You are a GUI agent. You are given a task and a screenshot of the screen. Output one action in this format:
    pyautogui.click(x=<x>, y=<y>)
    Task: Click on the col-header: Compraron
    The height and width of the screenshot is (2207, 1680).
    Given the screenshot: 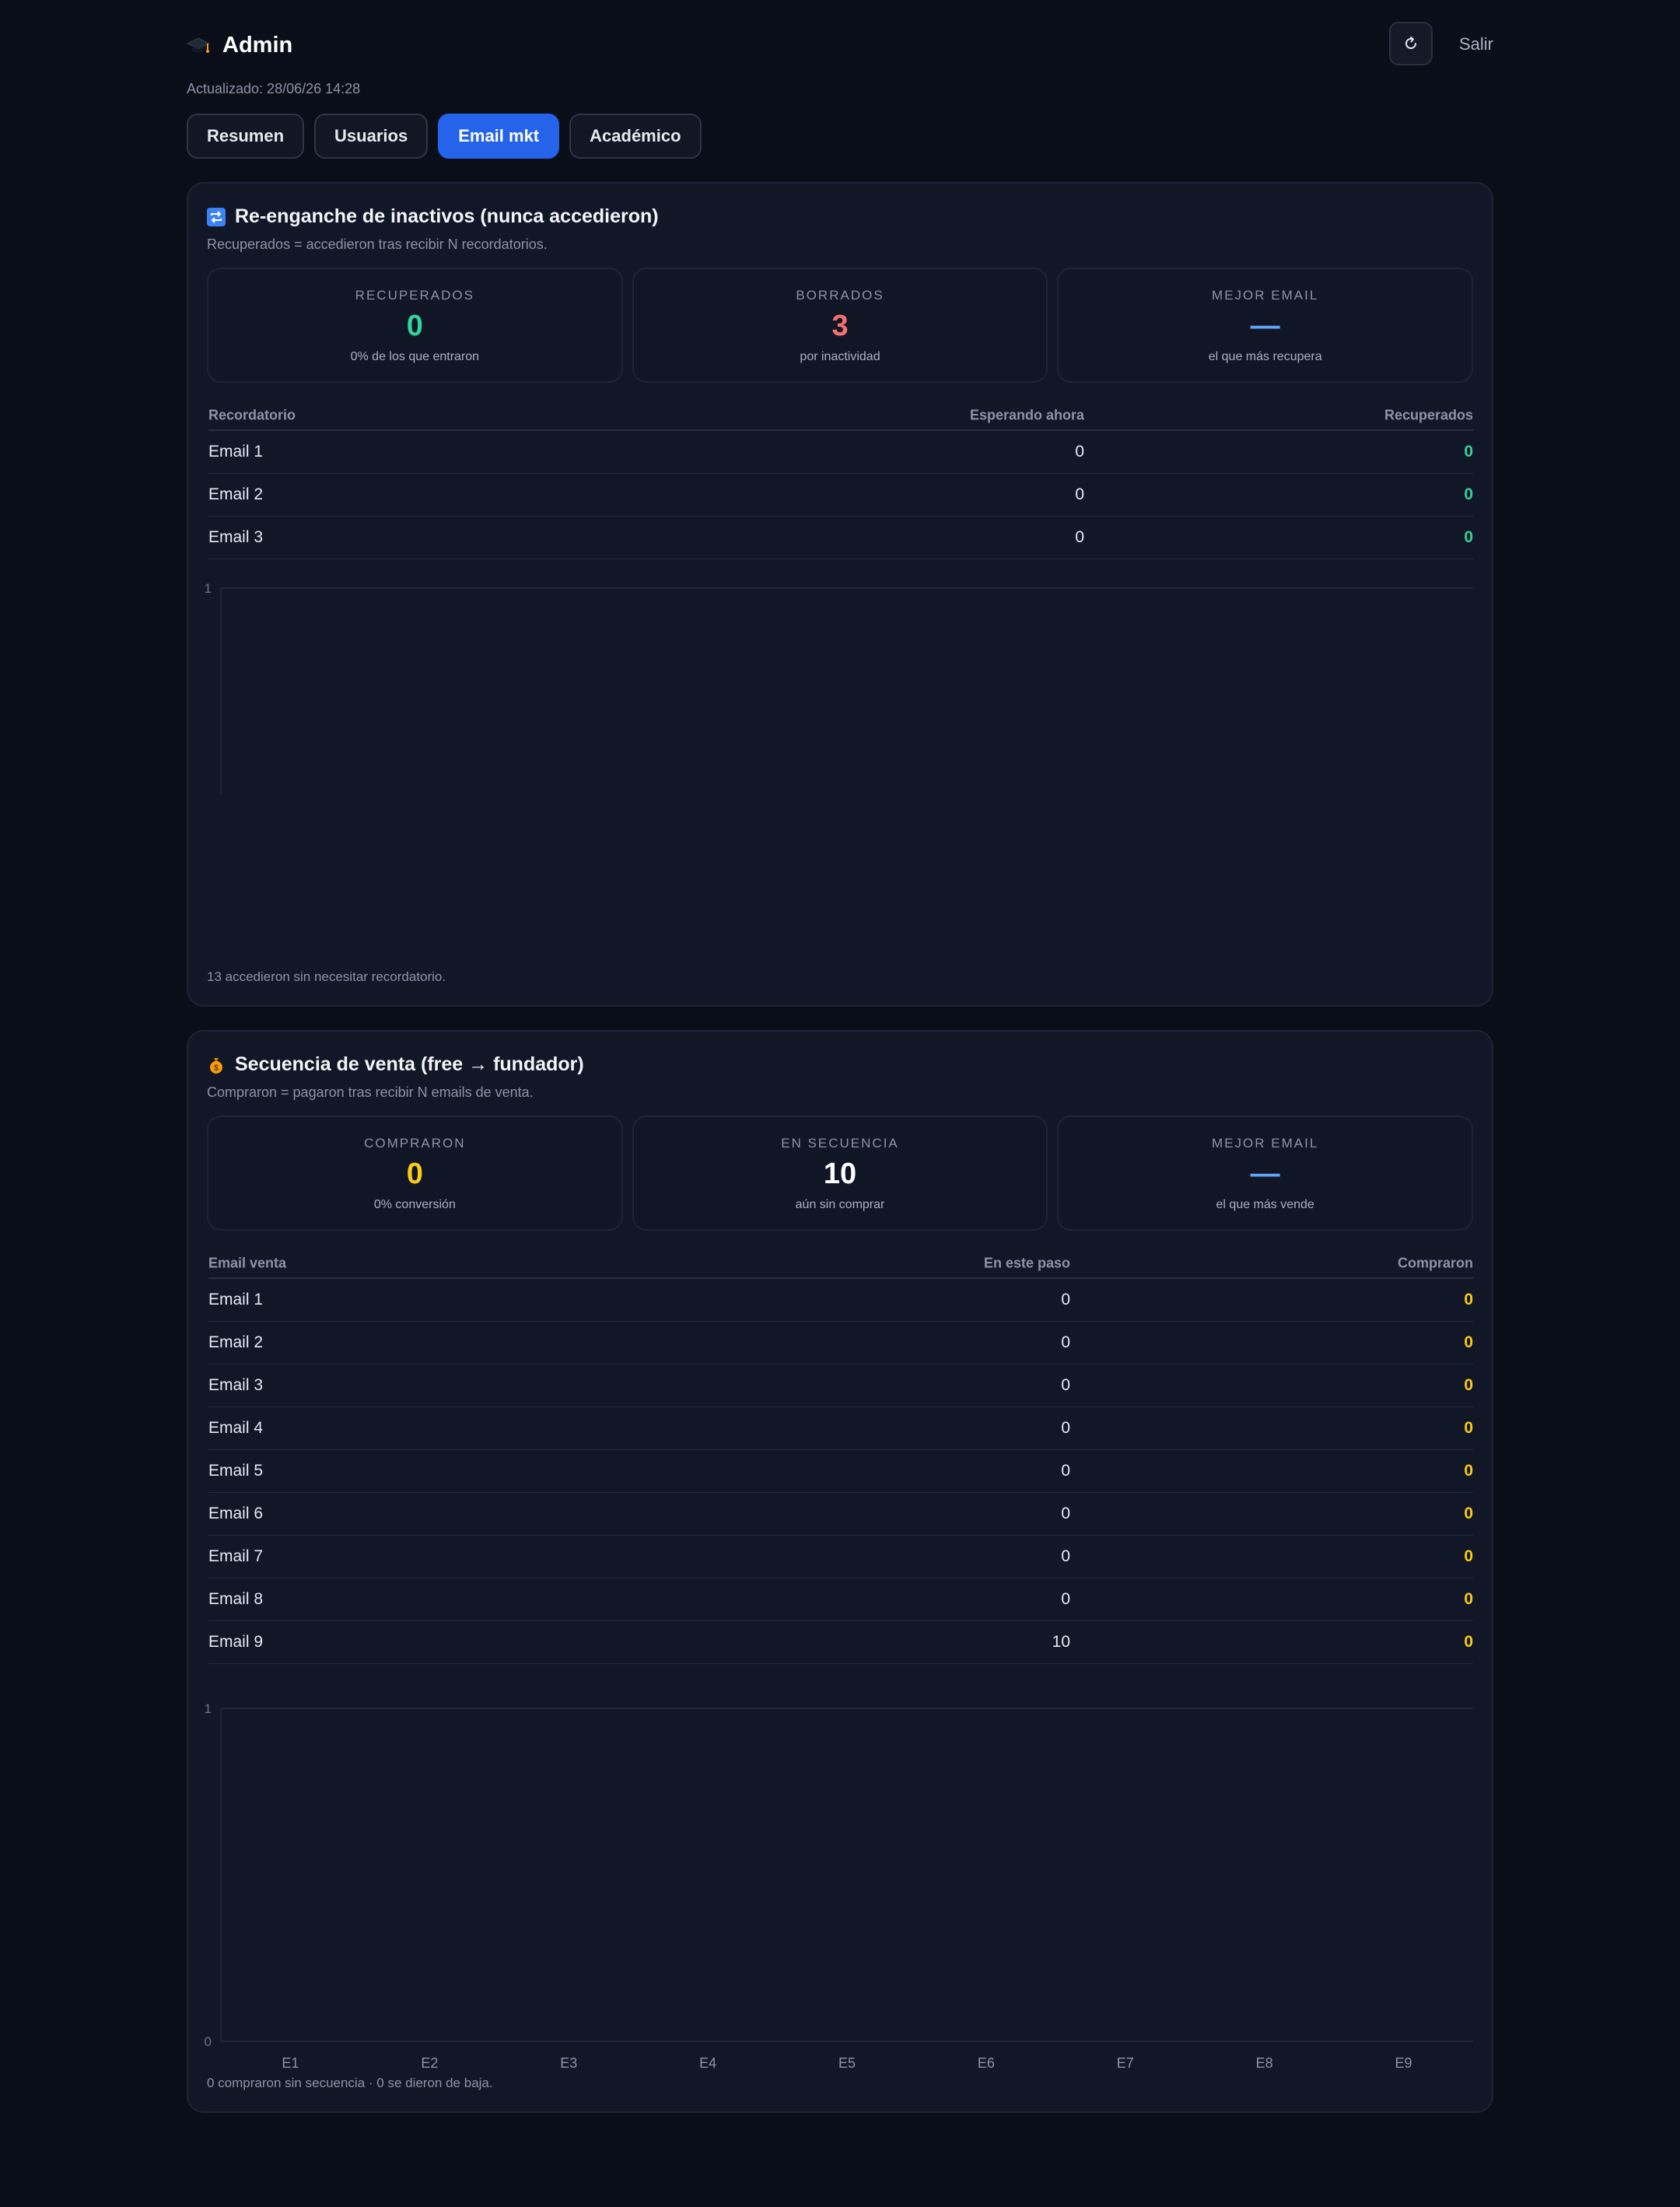 What is the action you would take?
    pyautogui.click(x=1435, y=1263)
    